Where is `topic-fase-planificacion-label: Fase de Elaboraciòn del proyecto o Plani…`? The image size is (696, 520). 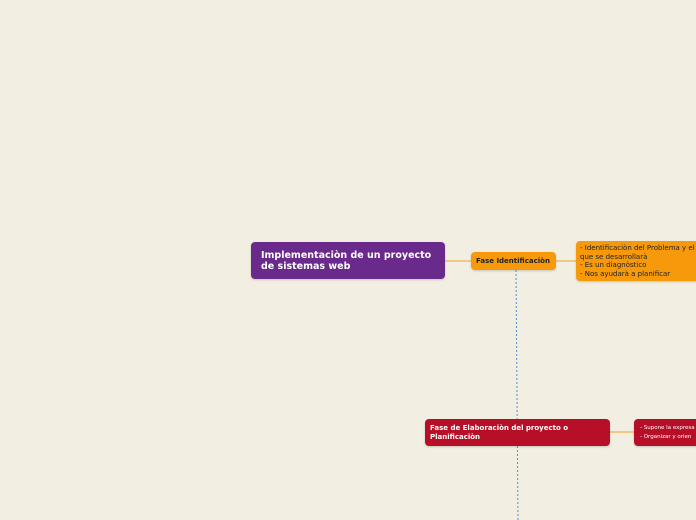
topic-fase-planificacion-label: Fase de Elaboraciòn del proyecto o Plani… is located at coordinates (499, 432).